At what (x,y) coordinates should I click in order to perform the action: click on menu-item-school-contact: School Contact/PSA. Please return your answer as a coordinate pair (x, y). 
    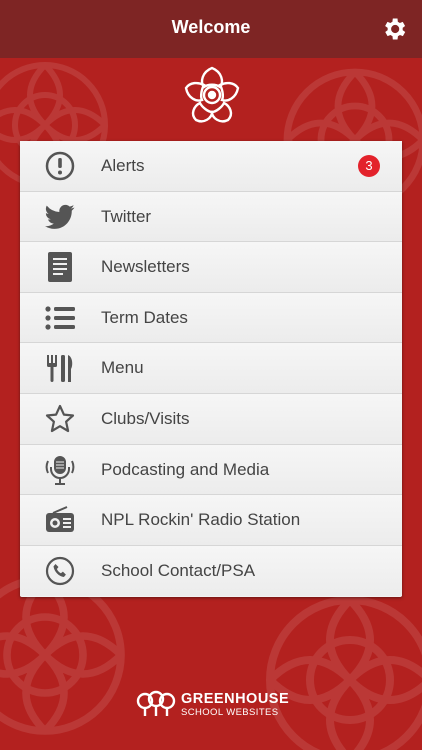
    Looking at the image, I should click on (211, 571).